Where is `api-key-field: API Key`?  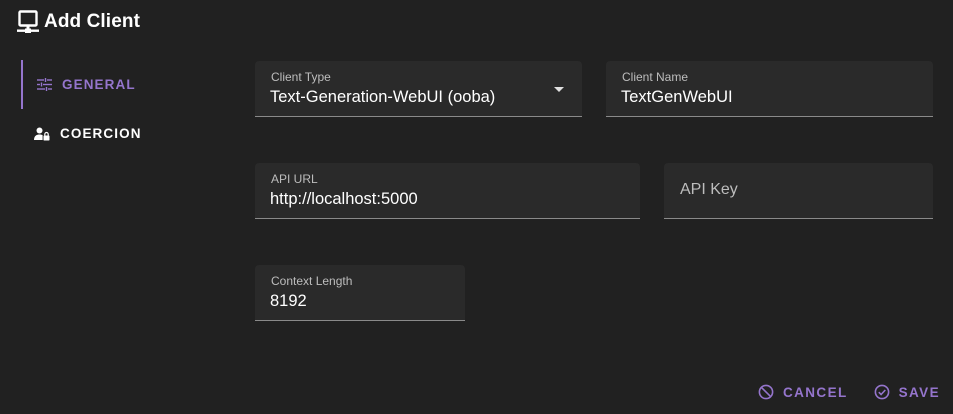 api-key-field: API Key is located at coordinates (798, 191).